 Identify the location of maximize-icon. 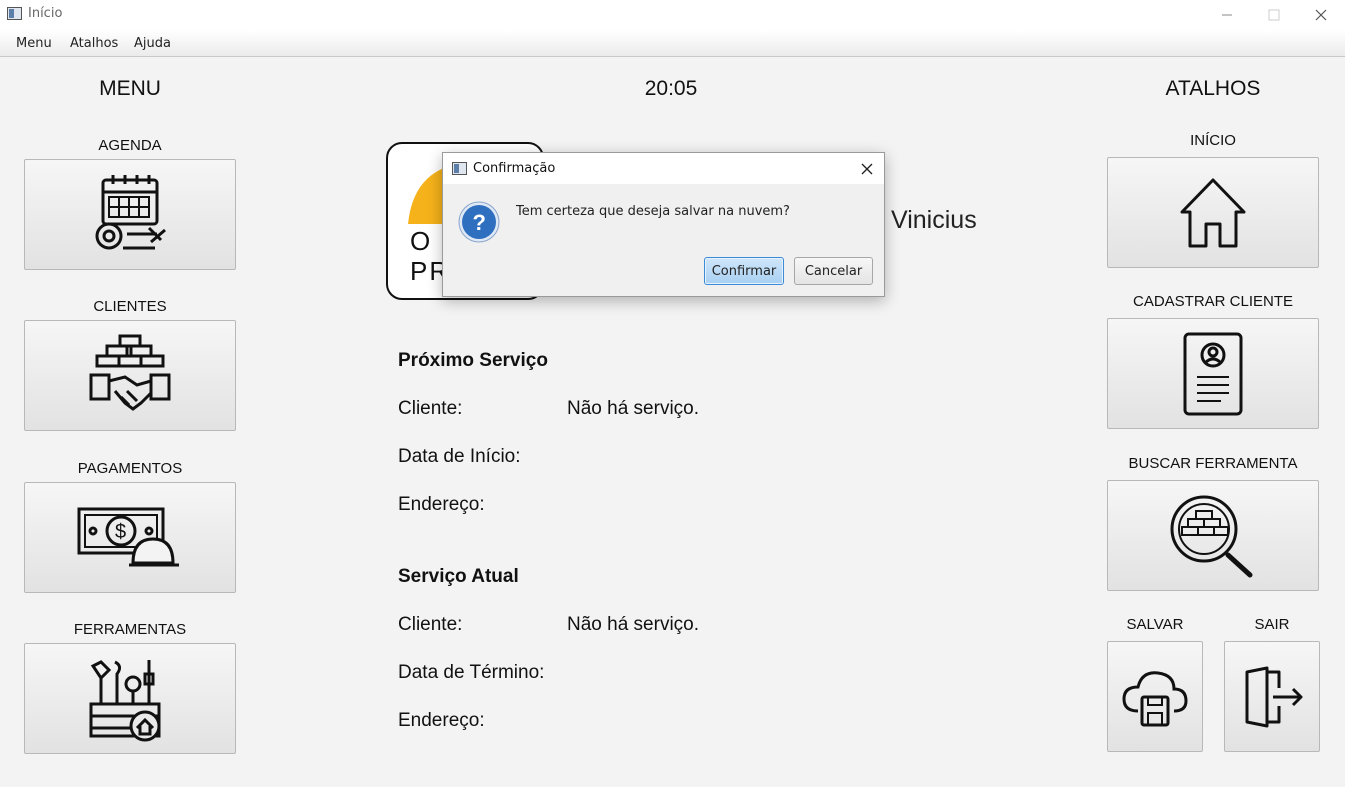
(1274, 15).